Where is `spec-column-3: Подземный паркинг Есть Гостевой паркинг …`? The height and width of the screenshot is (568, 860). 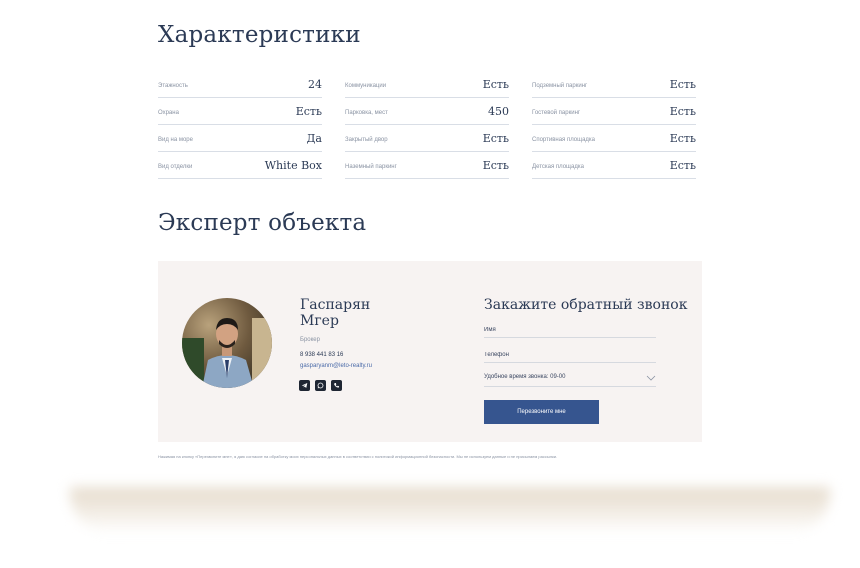
spec-column-3: Подземный паркинг Есть Гостевой паркинг … is located at coordinates (614, 126).